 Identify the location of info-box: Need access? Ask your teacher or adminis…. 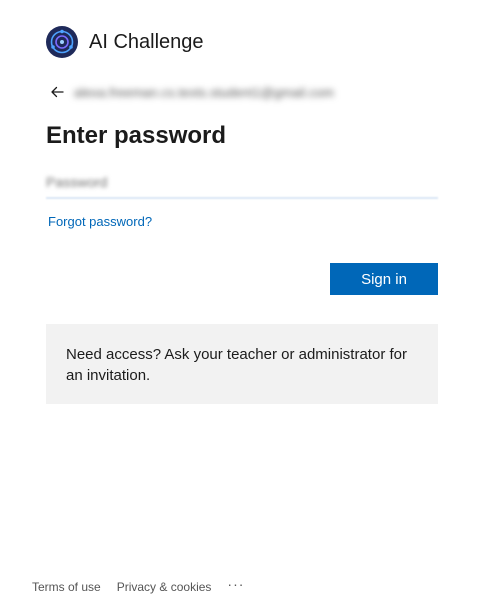
(242, 364).